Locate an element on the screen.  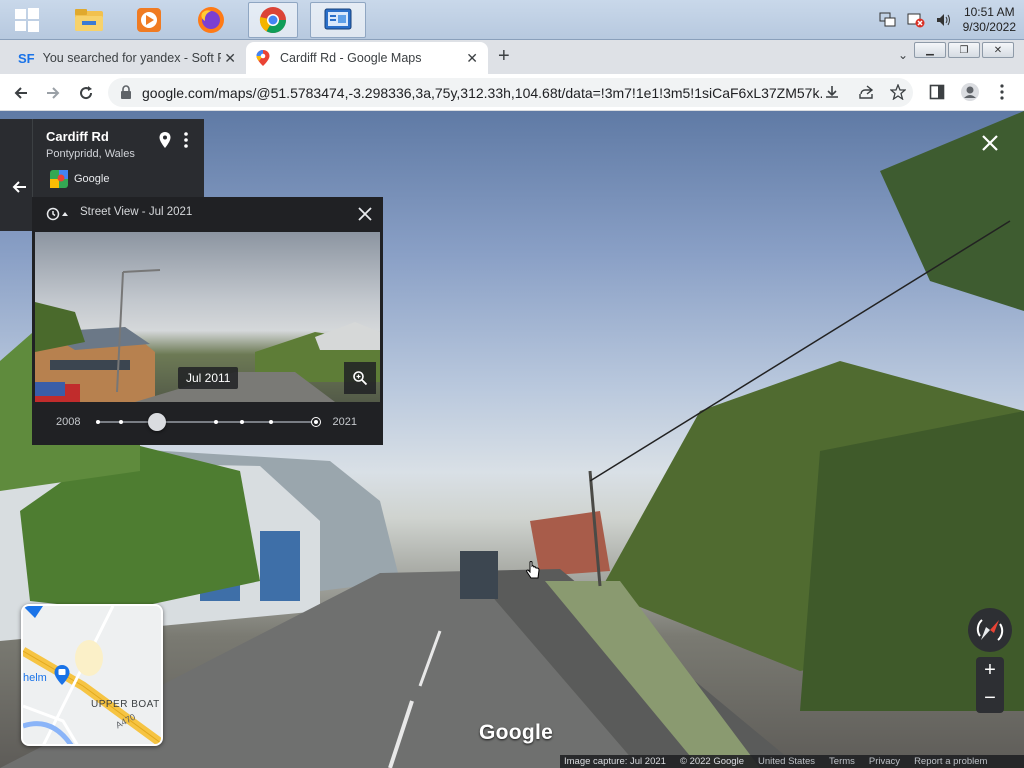
clock-time: 10:51 AM is located at coordinates (989, 12).